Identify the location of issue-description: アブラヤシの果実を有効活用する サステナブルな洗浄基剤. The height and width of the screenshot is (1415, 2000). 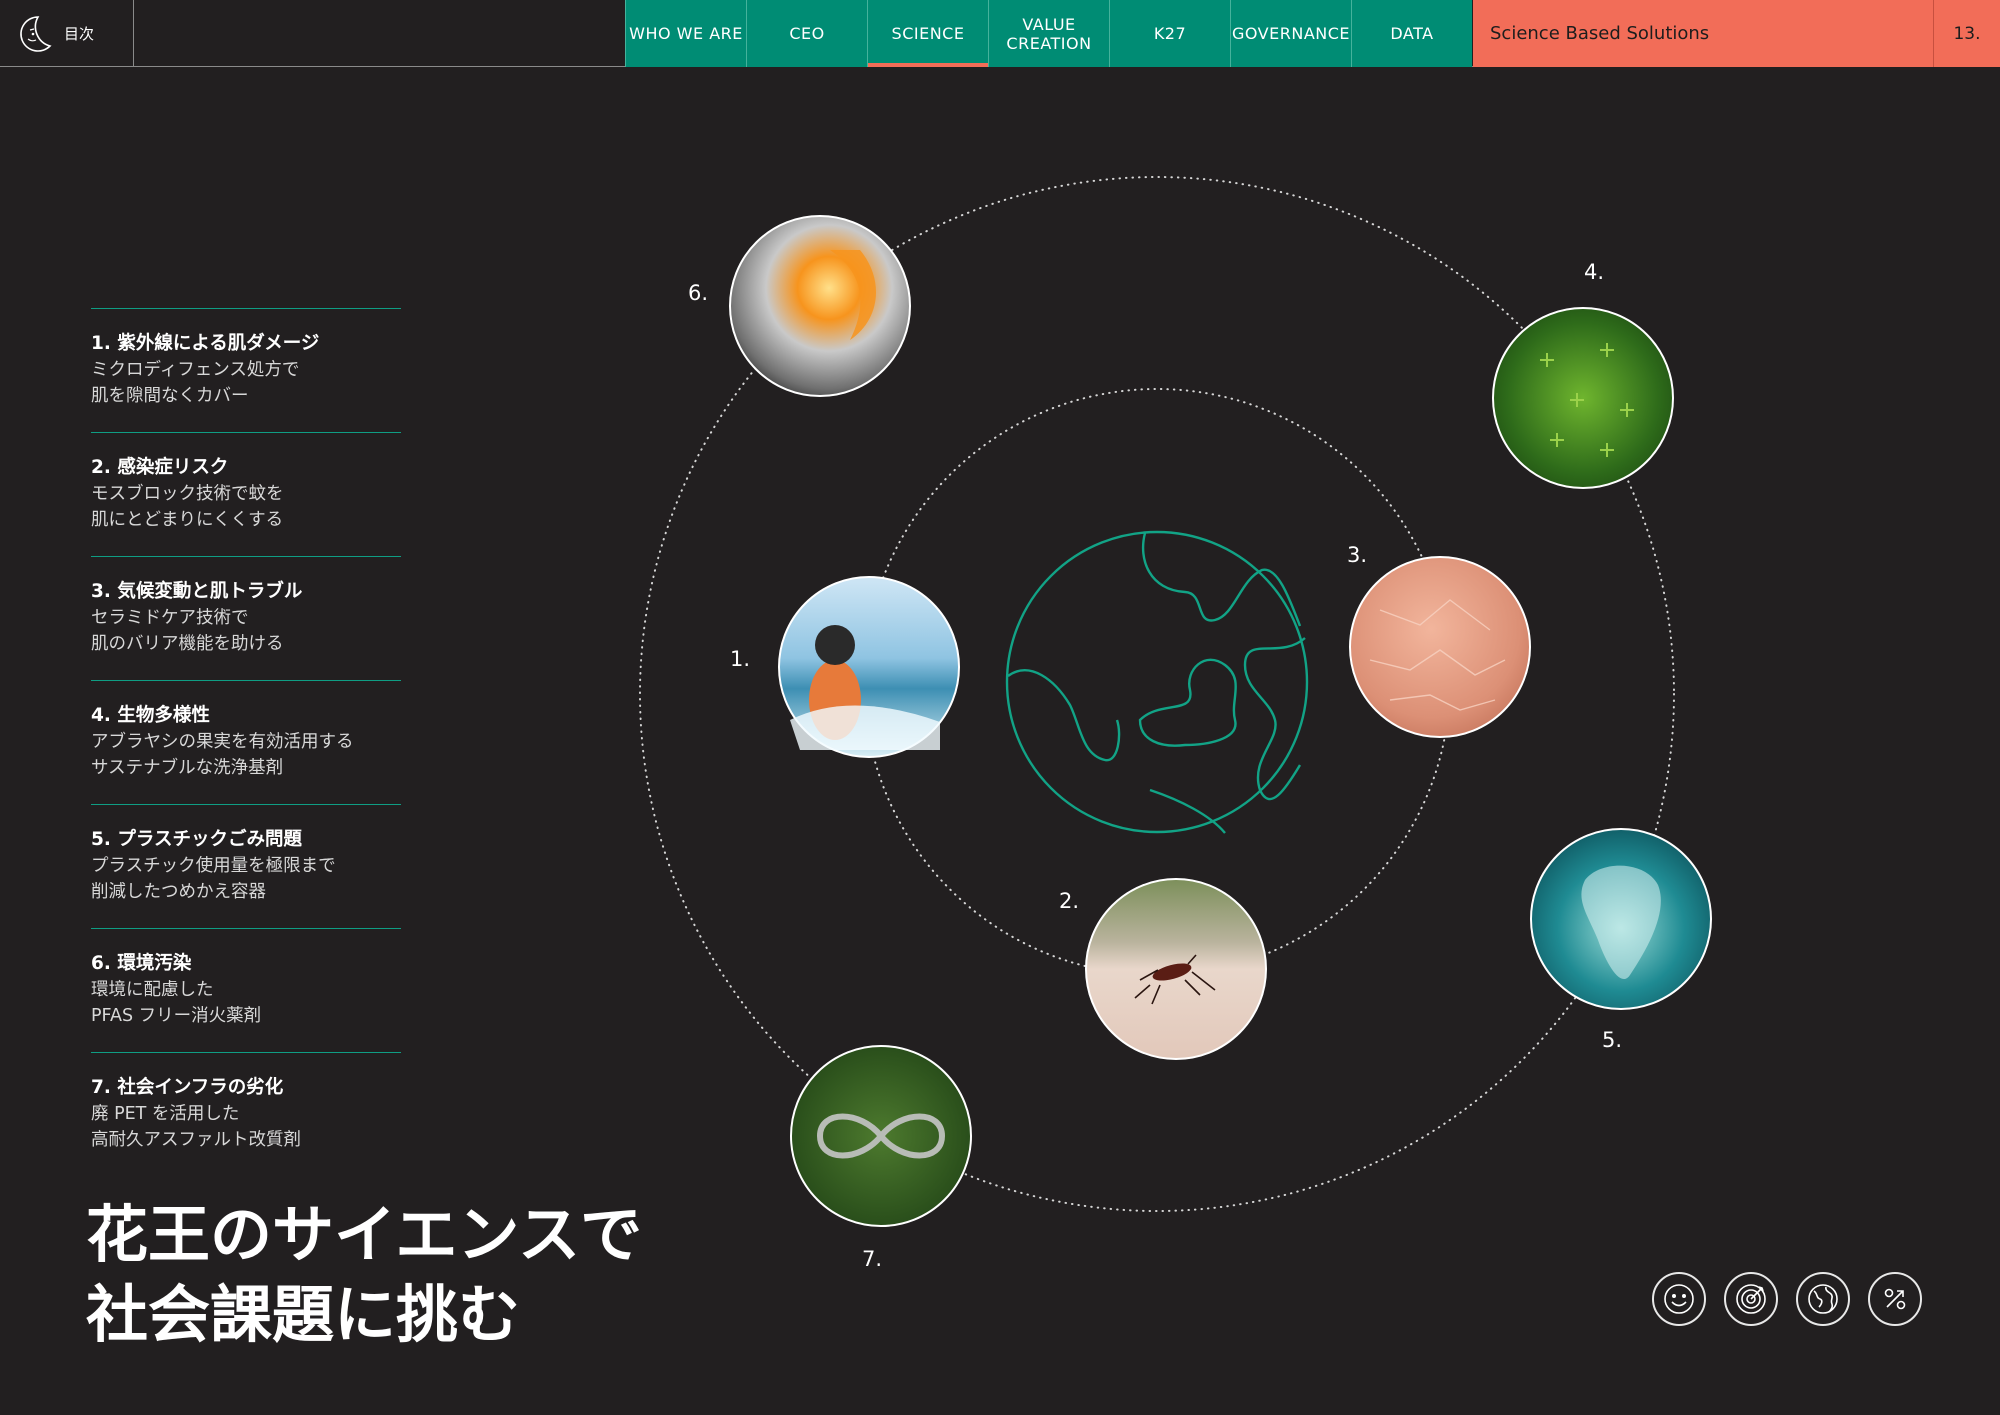
(222, 755).